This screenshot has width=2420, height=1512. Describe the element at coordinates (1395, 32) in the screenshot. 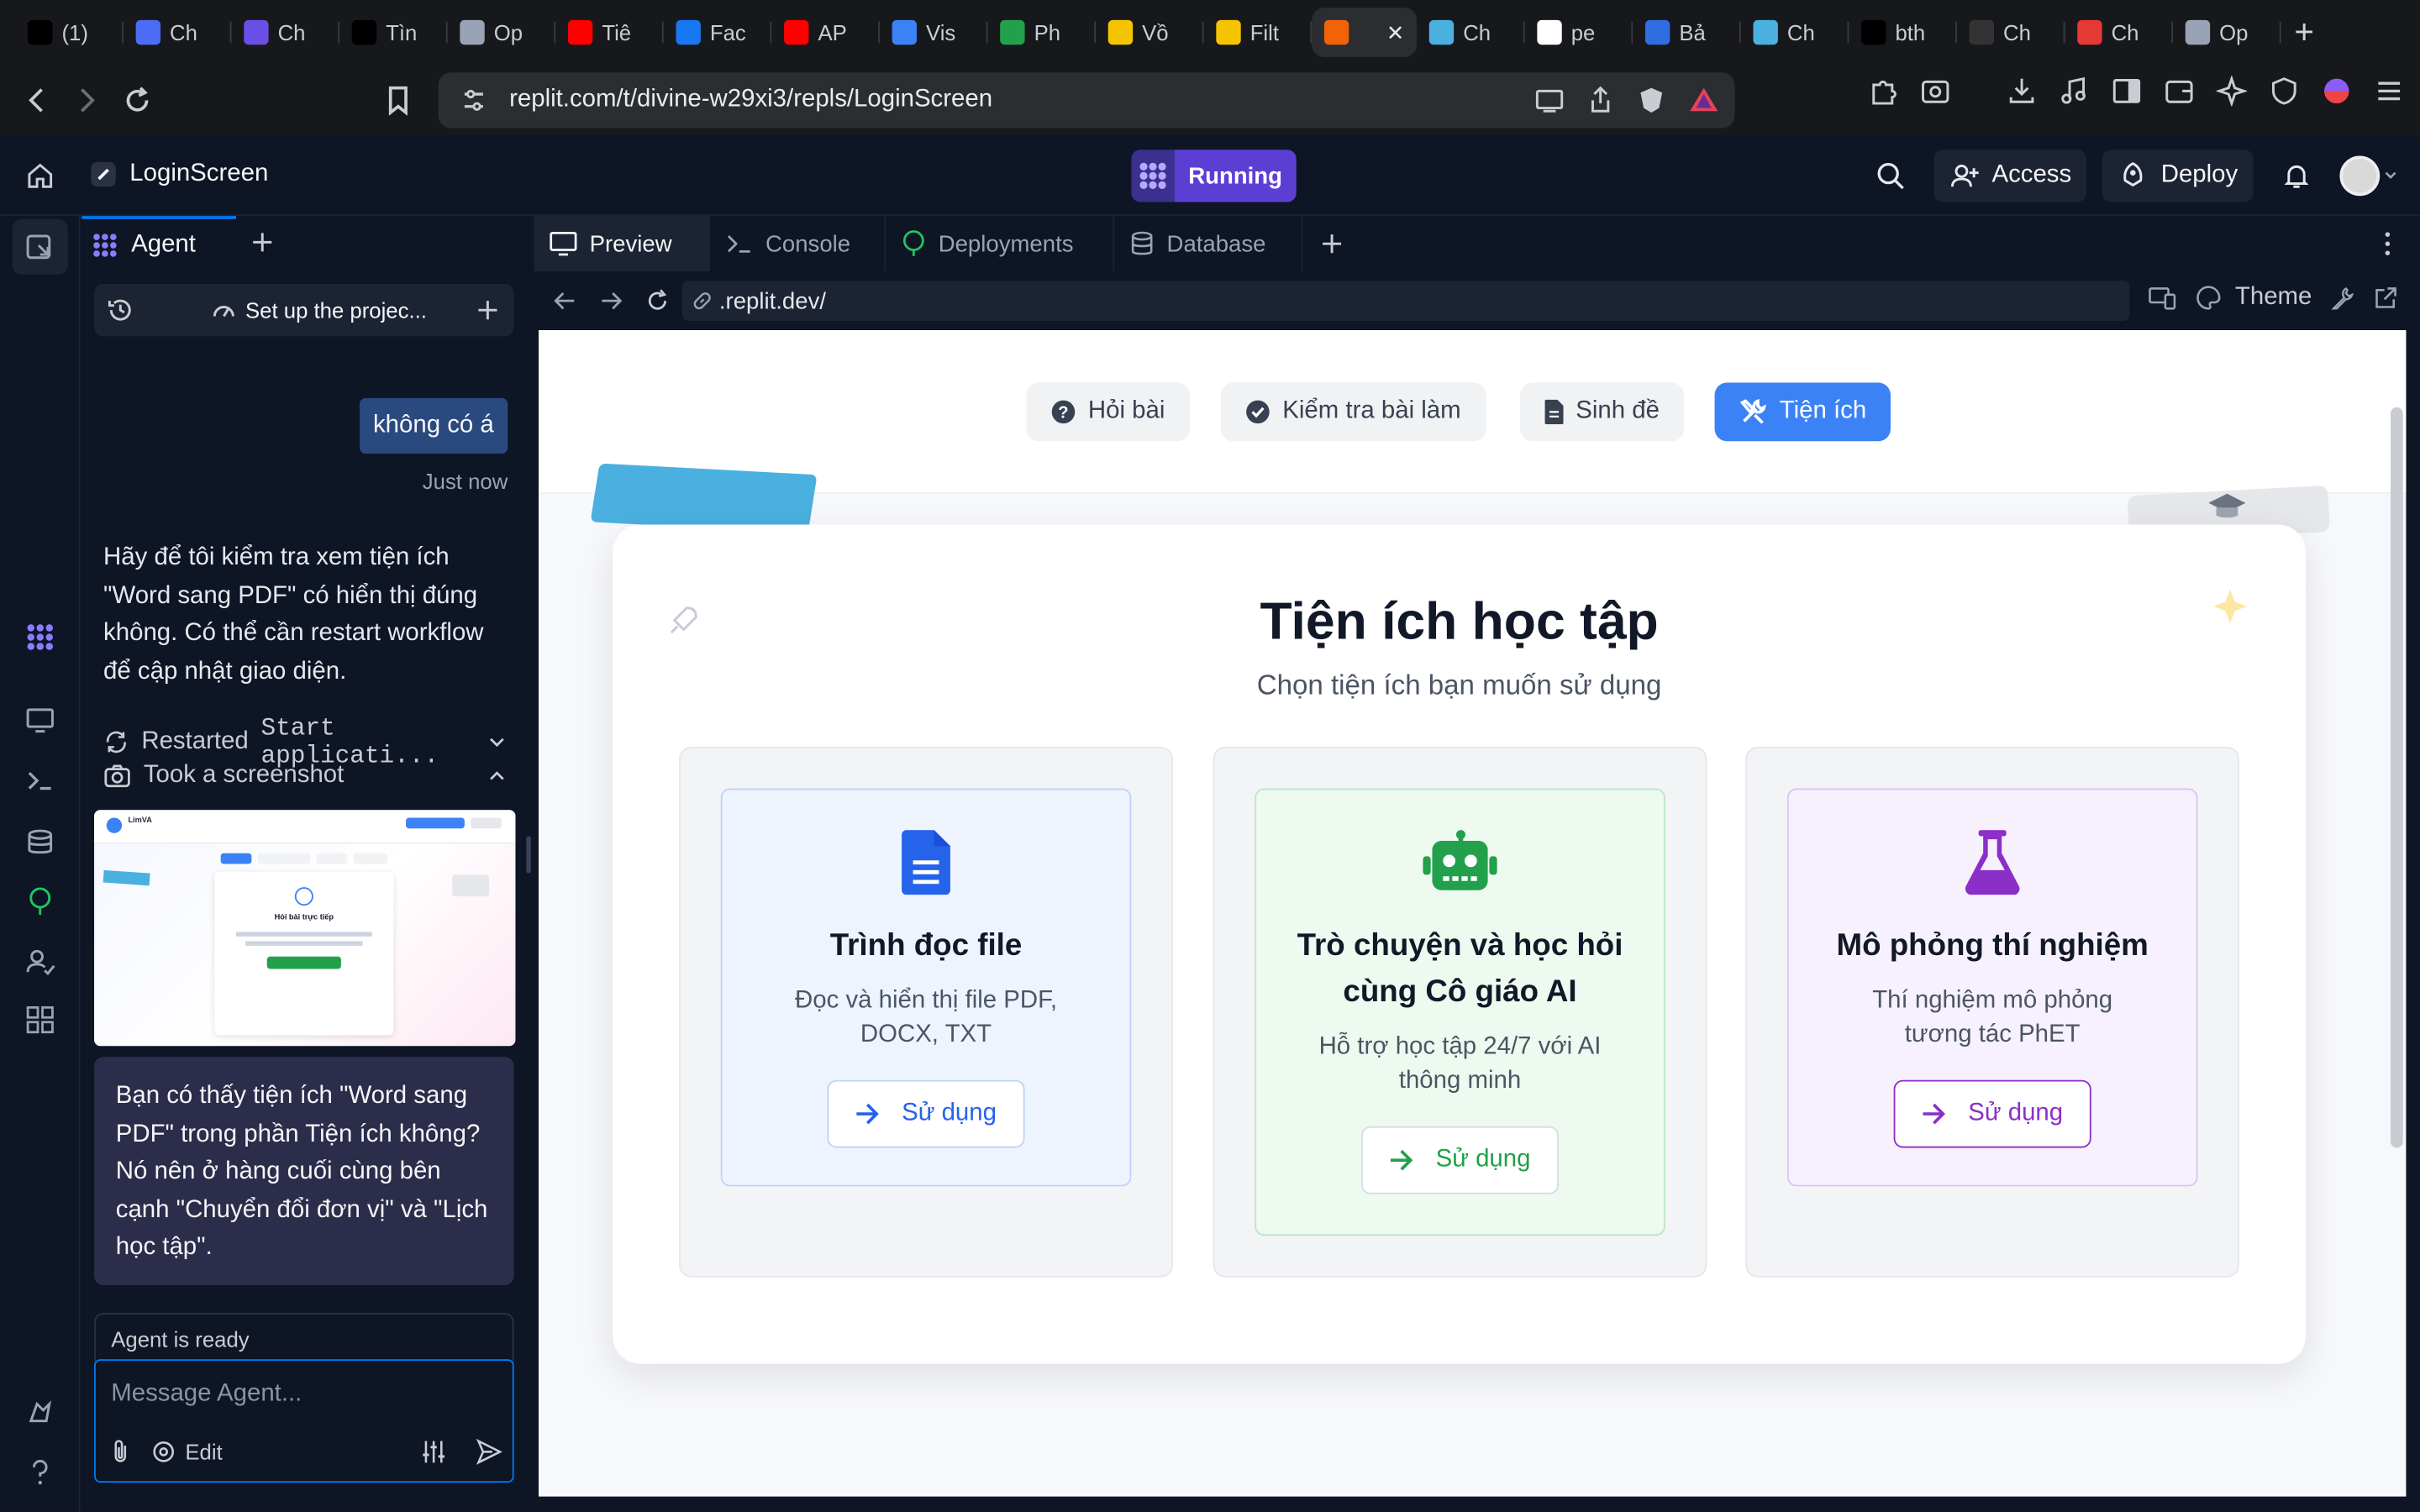

I see `close-tab-icon: ✕` at that location.